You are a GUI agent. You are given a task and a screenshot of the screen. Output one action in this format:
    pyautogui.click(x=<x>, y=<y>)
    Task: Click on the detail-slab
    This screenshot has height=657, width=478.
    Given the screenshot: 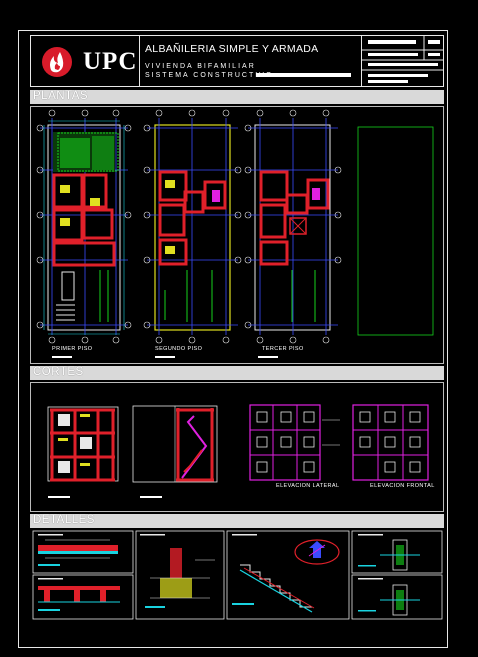 What is the action you would take?
    pyautogui.click(x=79, y=594)
    